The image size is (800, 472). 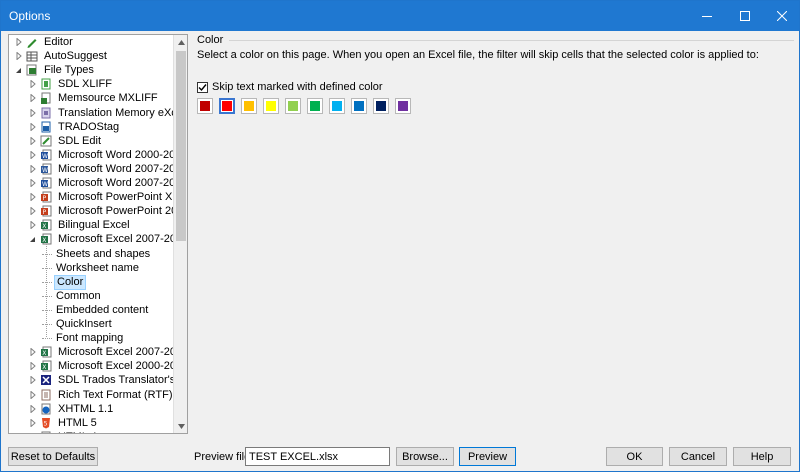 I want to click on tree-item: P Microsoft PowerPoint 2007-2, so click(x=107, y=211).